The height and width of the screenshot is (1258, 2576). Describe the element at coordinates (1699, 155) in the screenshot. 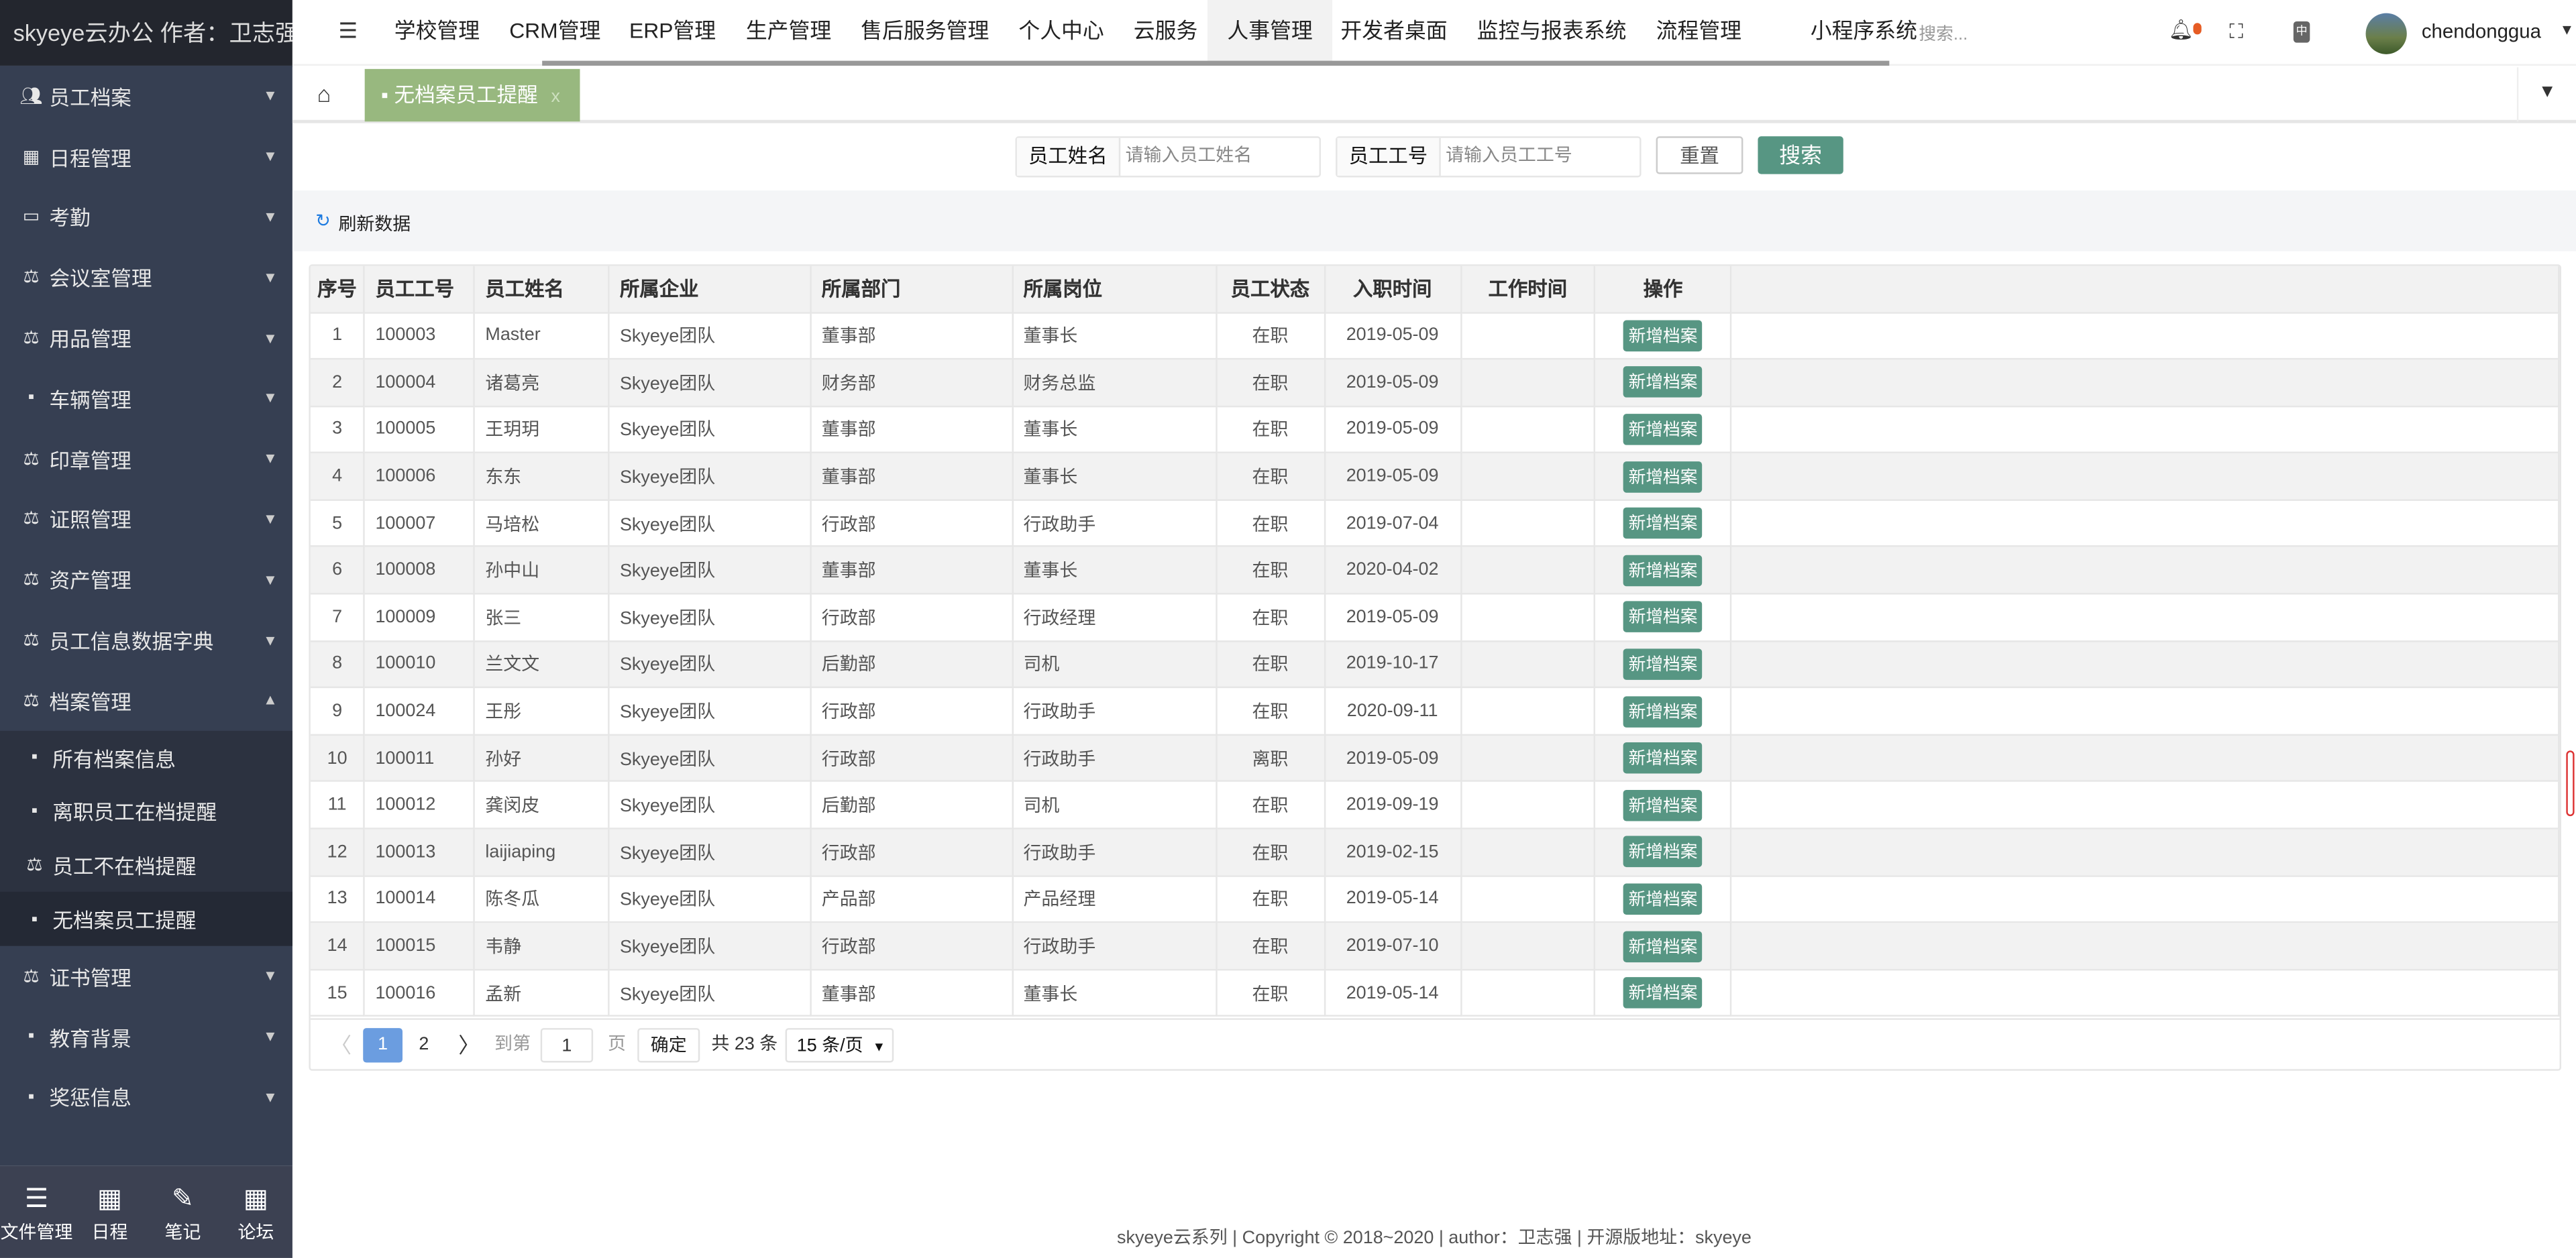

I see `reset-button: 重置` at that location.